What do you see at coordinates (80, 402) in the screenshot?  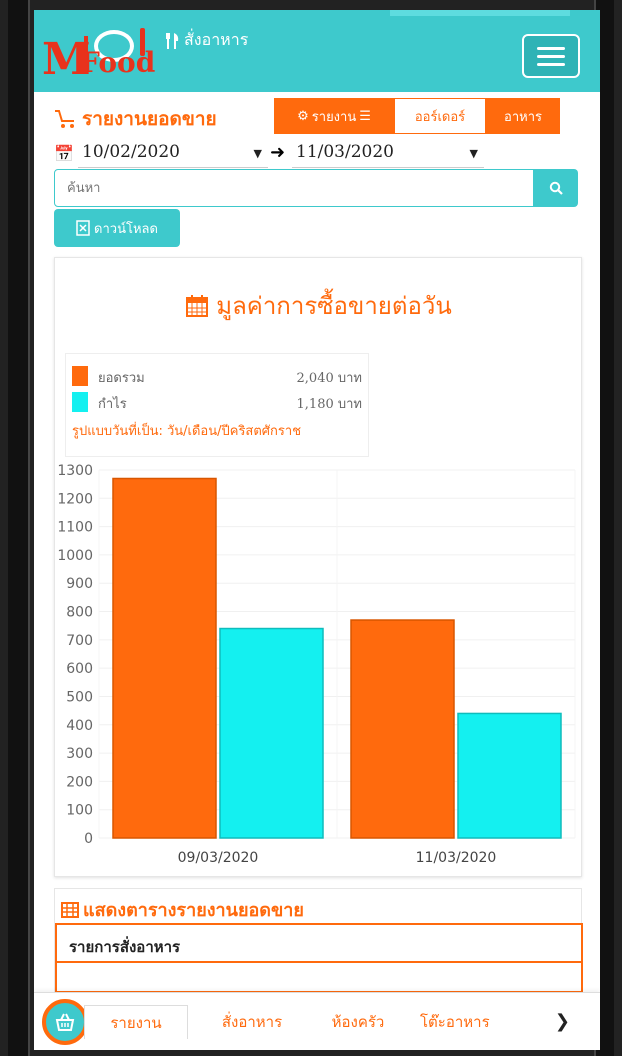 I see `legend-swatch-profit` at bounding box center [80, 402].